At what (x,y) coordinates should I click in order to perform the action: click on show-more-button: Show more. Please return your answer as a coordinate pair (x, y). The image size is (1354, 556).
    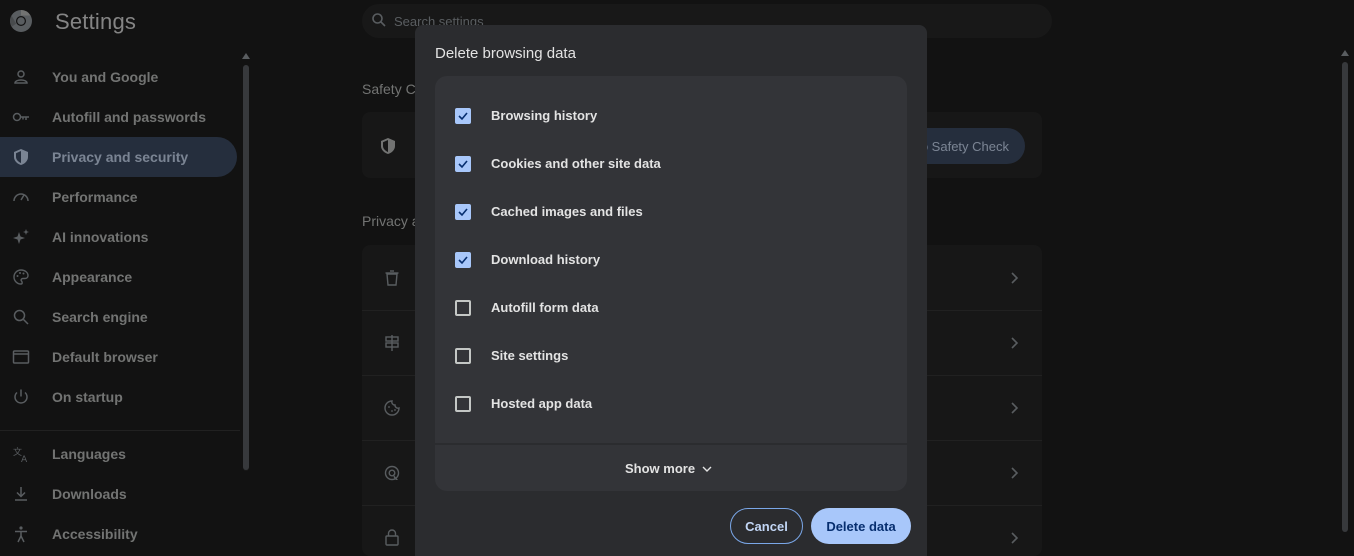
    Looking at the image, I should click on (671, 468).